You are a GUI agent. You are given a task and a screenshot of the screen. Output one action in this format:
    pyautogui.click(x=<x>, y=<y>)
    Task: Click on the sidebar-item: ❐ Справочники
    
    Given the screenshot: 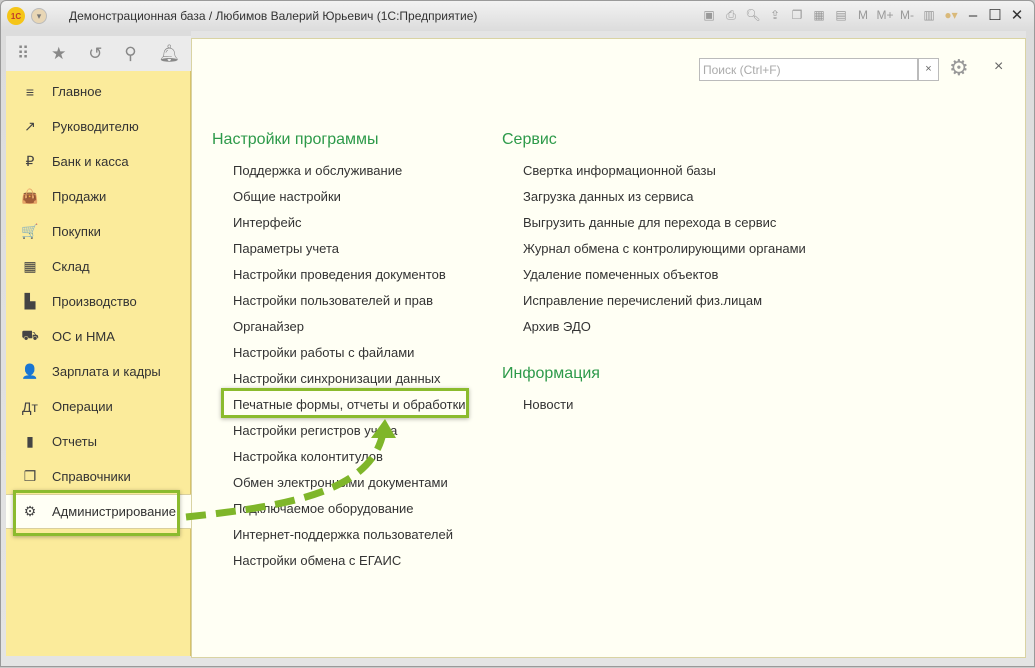 What is the action you would take?
    pyautogui.click(x=98, y=476)
    